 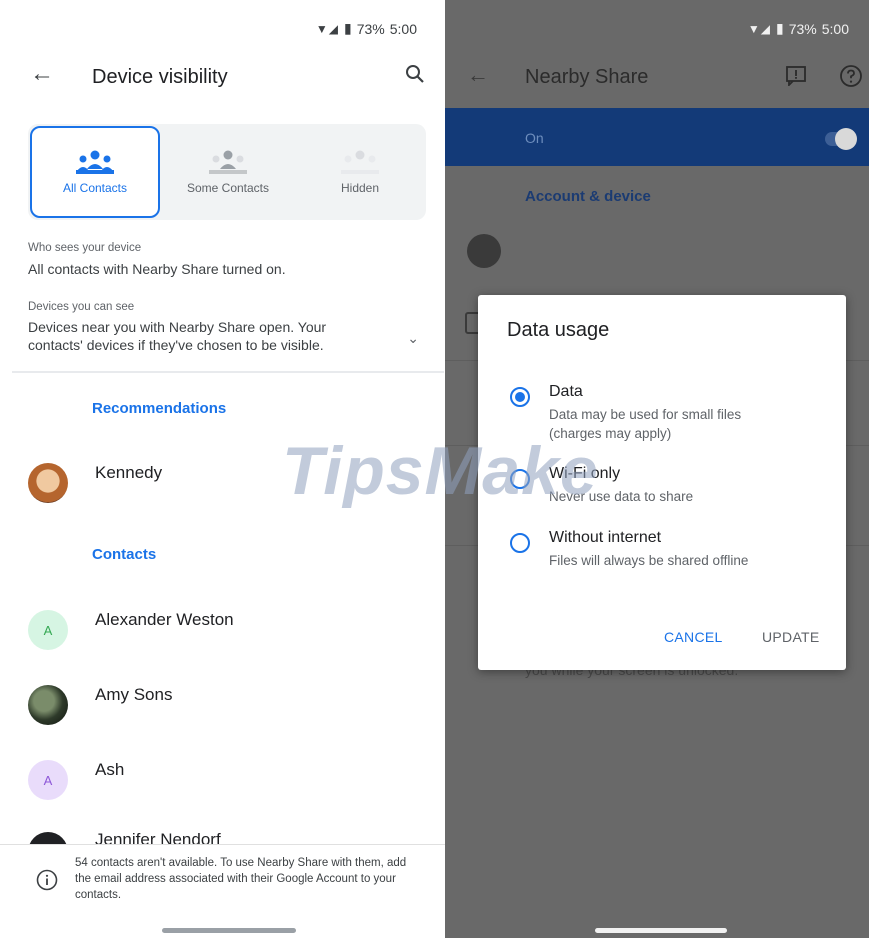 What do you see at coordinates (415, 74) in the screenshot?
I see `search-icon` at bounding box center [415, 74].